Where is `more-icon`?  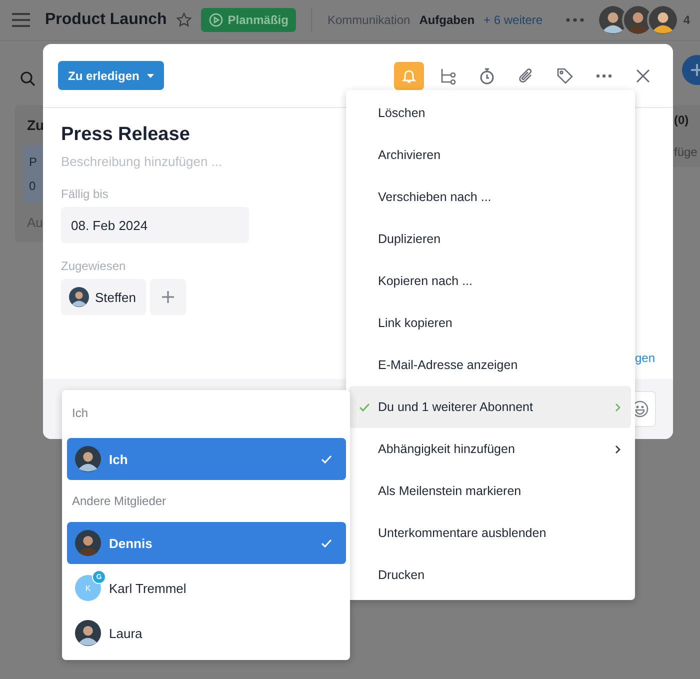
more-icon is located at coordinates (575, 20).